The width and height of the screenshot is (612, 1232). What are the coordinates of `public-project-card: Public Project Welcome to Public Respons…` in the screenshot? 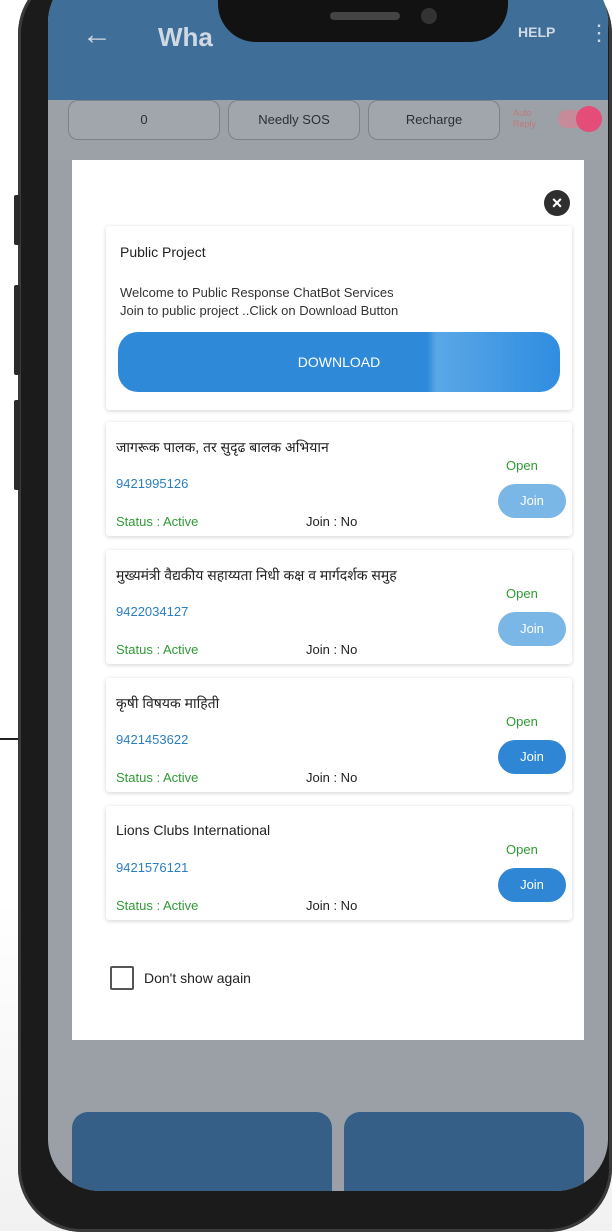 It's located at (339, 318).